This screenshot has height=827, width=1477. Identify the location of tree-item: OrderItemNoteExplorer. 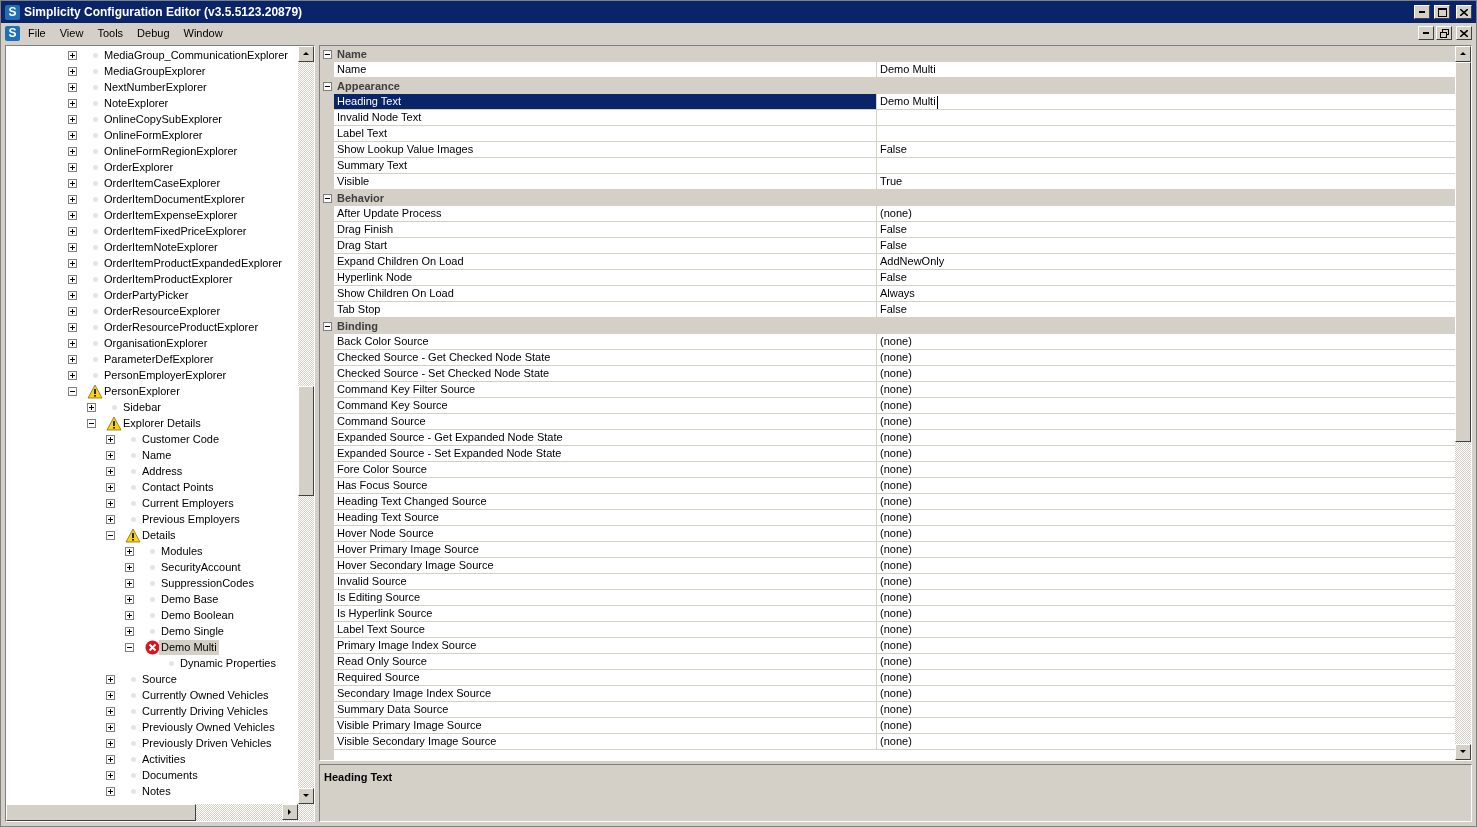
(161, 247).